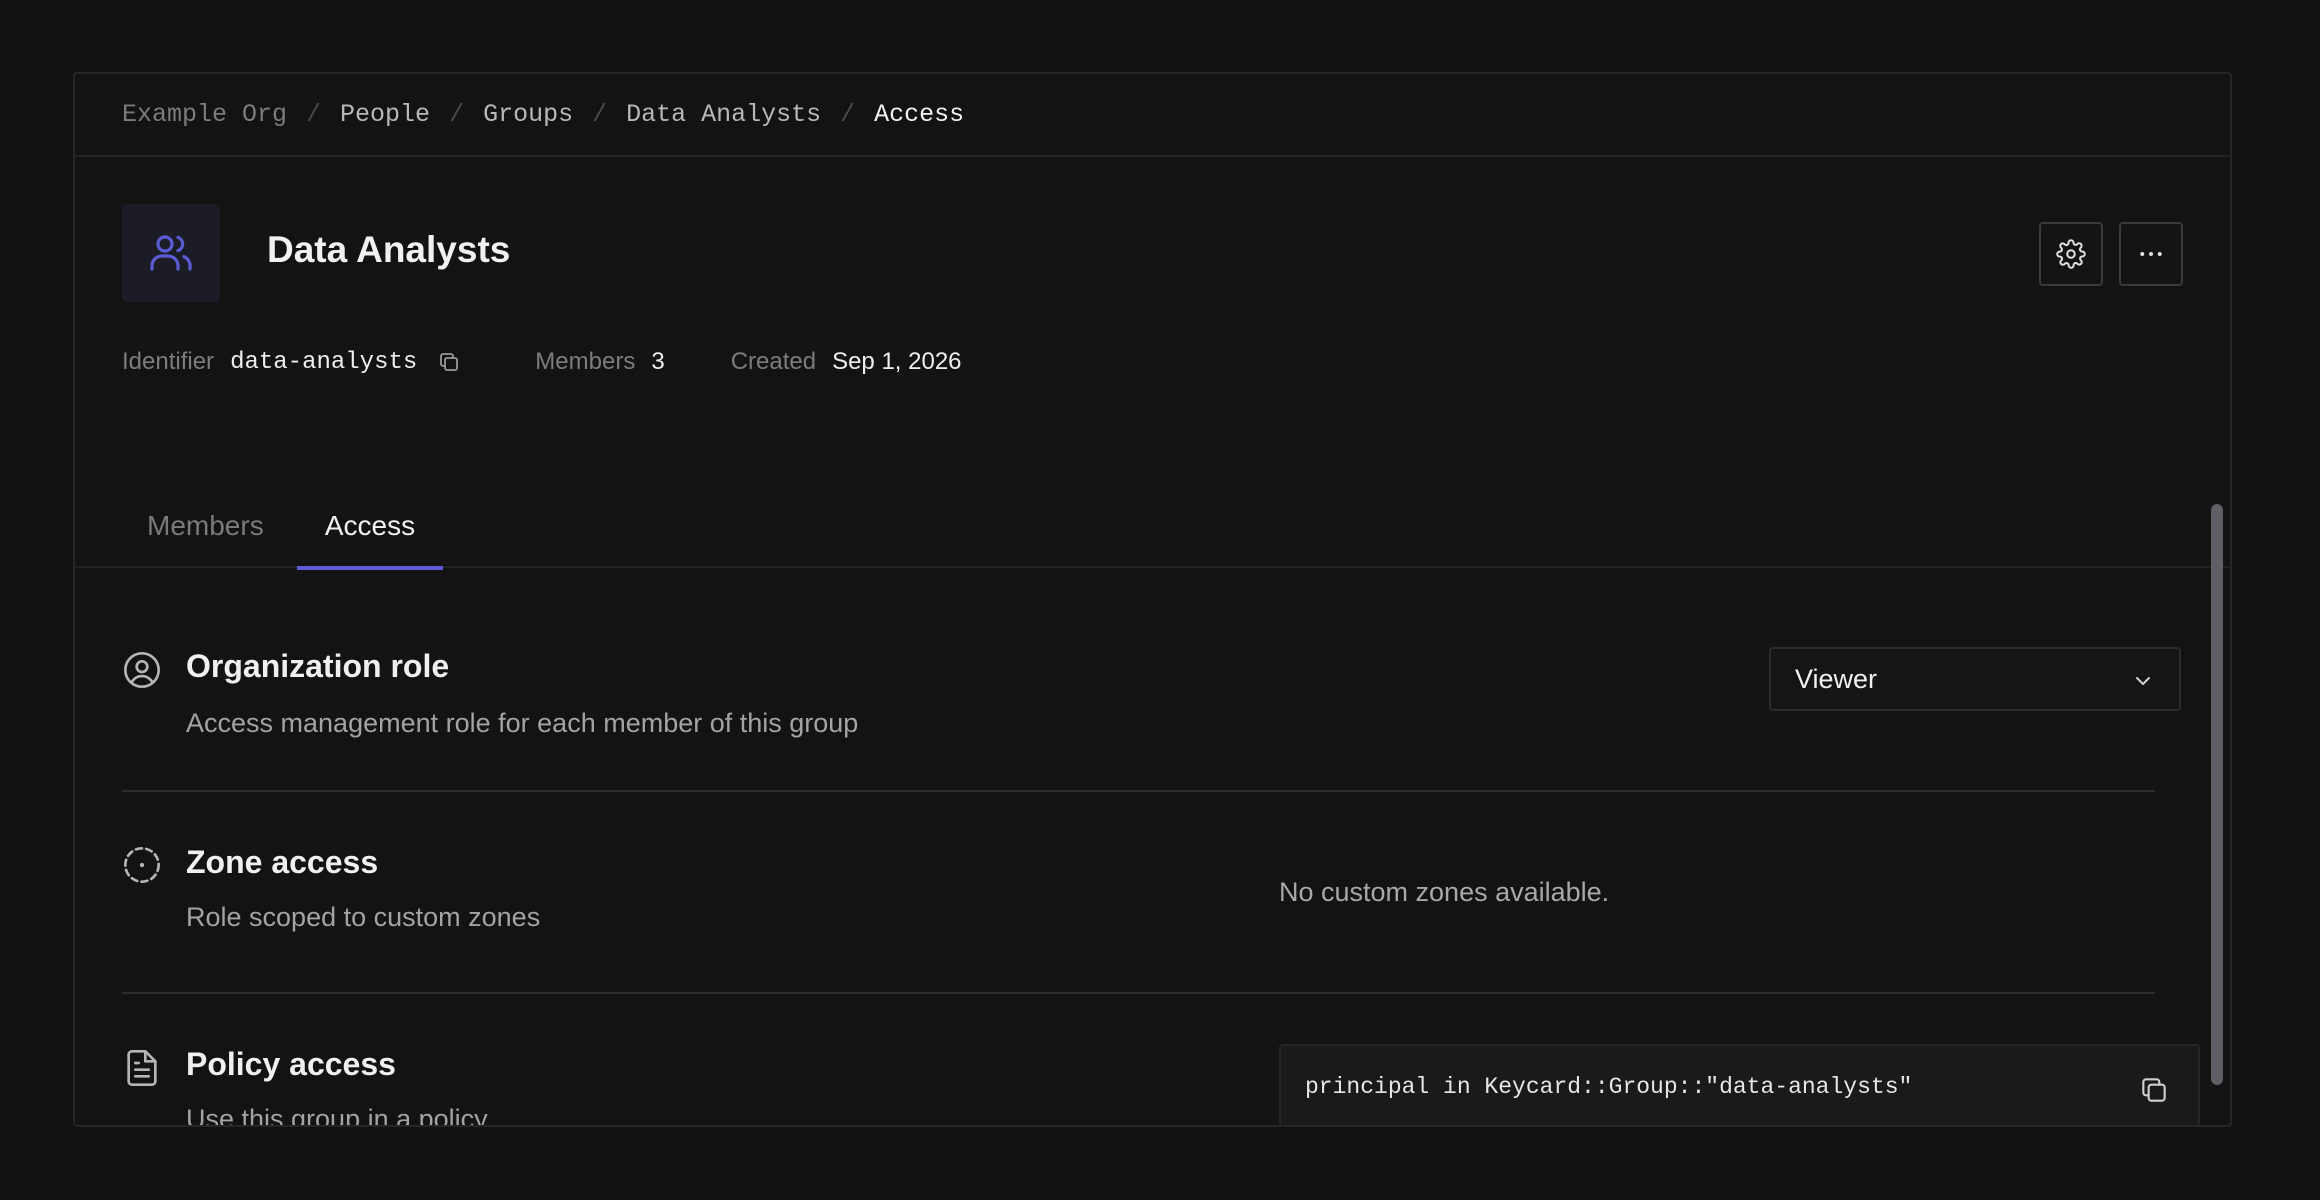  I want to click on chevron-down-icon, so click(2143, 681).